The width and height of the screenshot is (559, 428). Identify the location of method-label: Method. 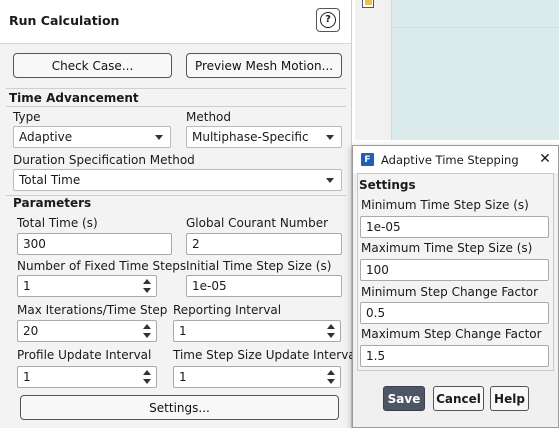
(209, 117).